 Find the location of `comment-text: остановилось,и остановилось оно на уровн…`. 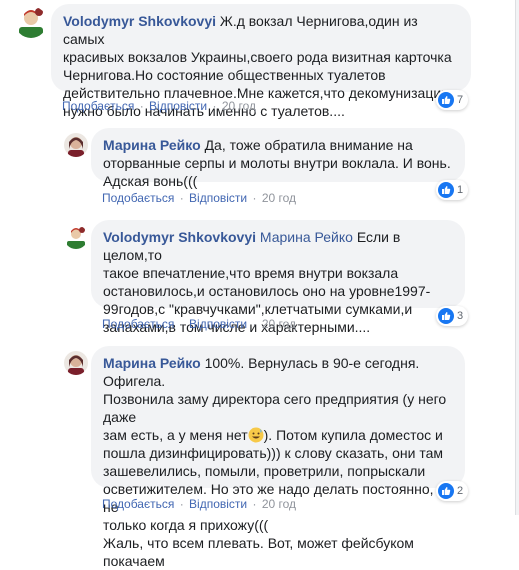

comment-text: остановилось,и остановилось оно на уровн… is located at coordinates (267, 291).